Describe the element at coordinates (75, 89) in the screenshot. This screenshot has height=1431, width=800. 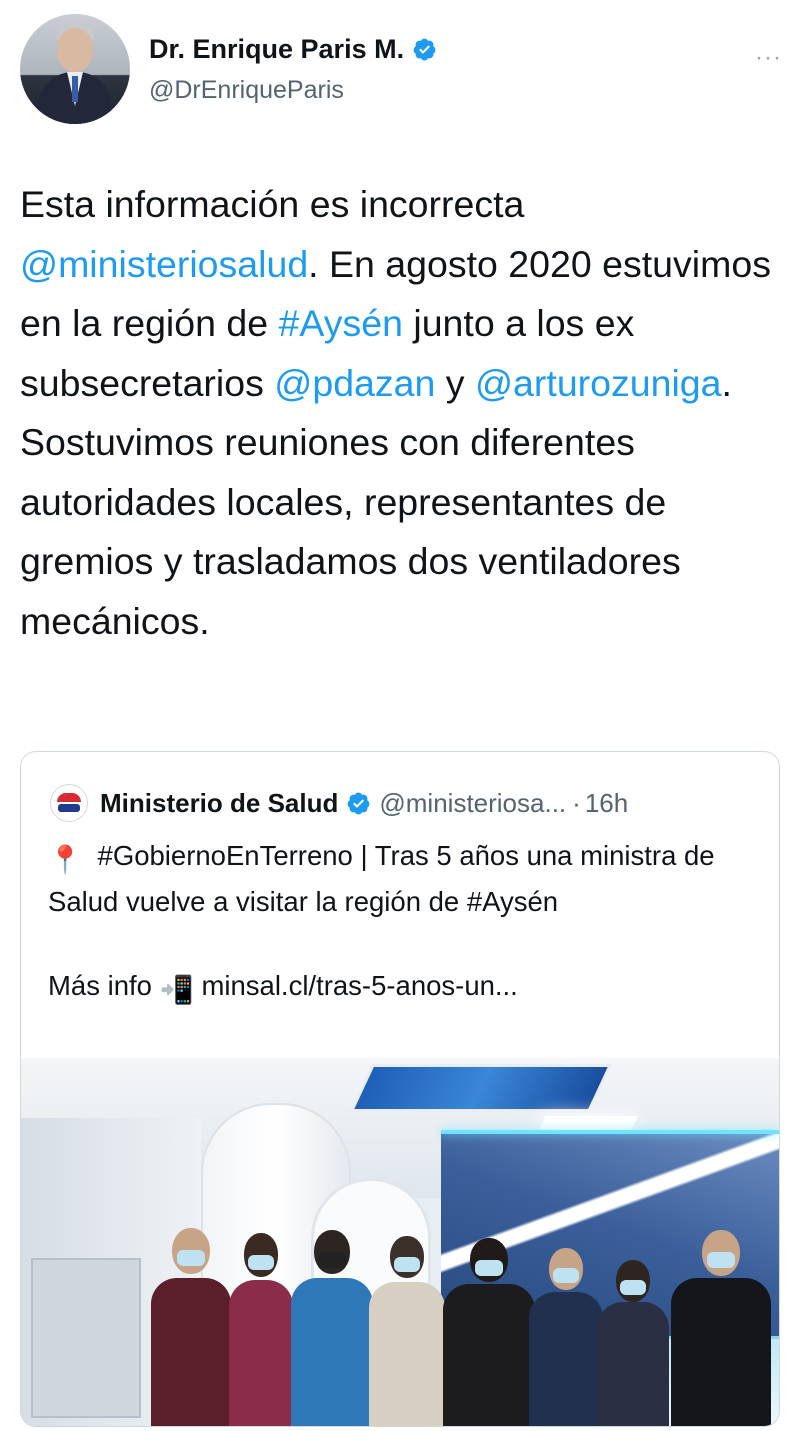
I see `avatar-tie` at that location.